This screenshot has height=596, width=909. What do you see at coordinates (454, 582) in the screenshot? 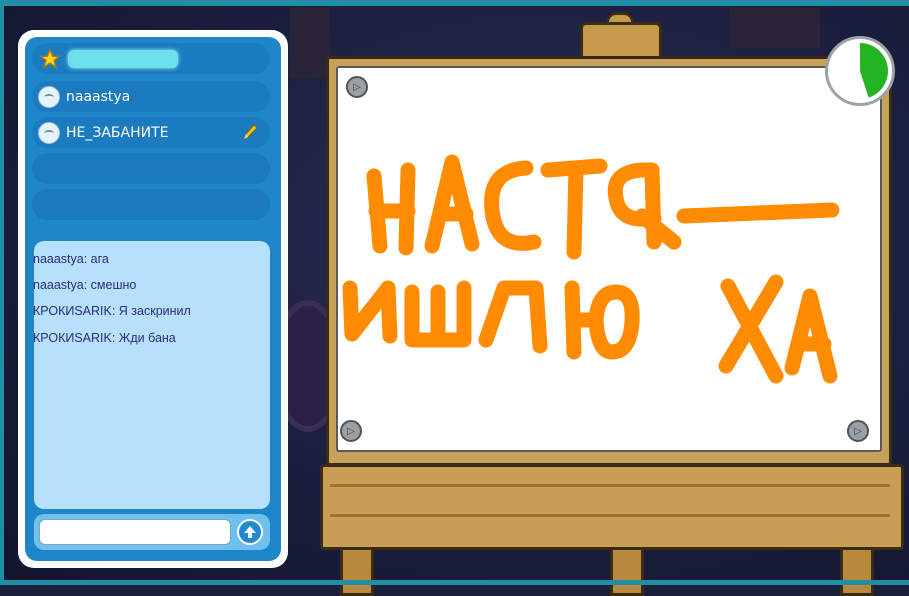
I see `window-bottom-border` at bounding box center [454, 582].